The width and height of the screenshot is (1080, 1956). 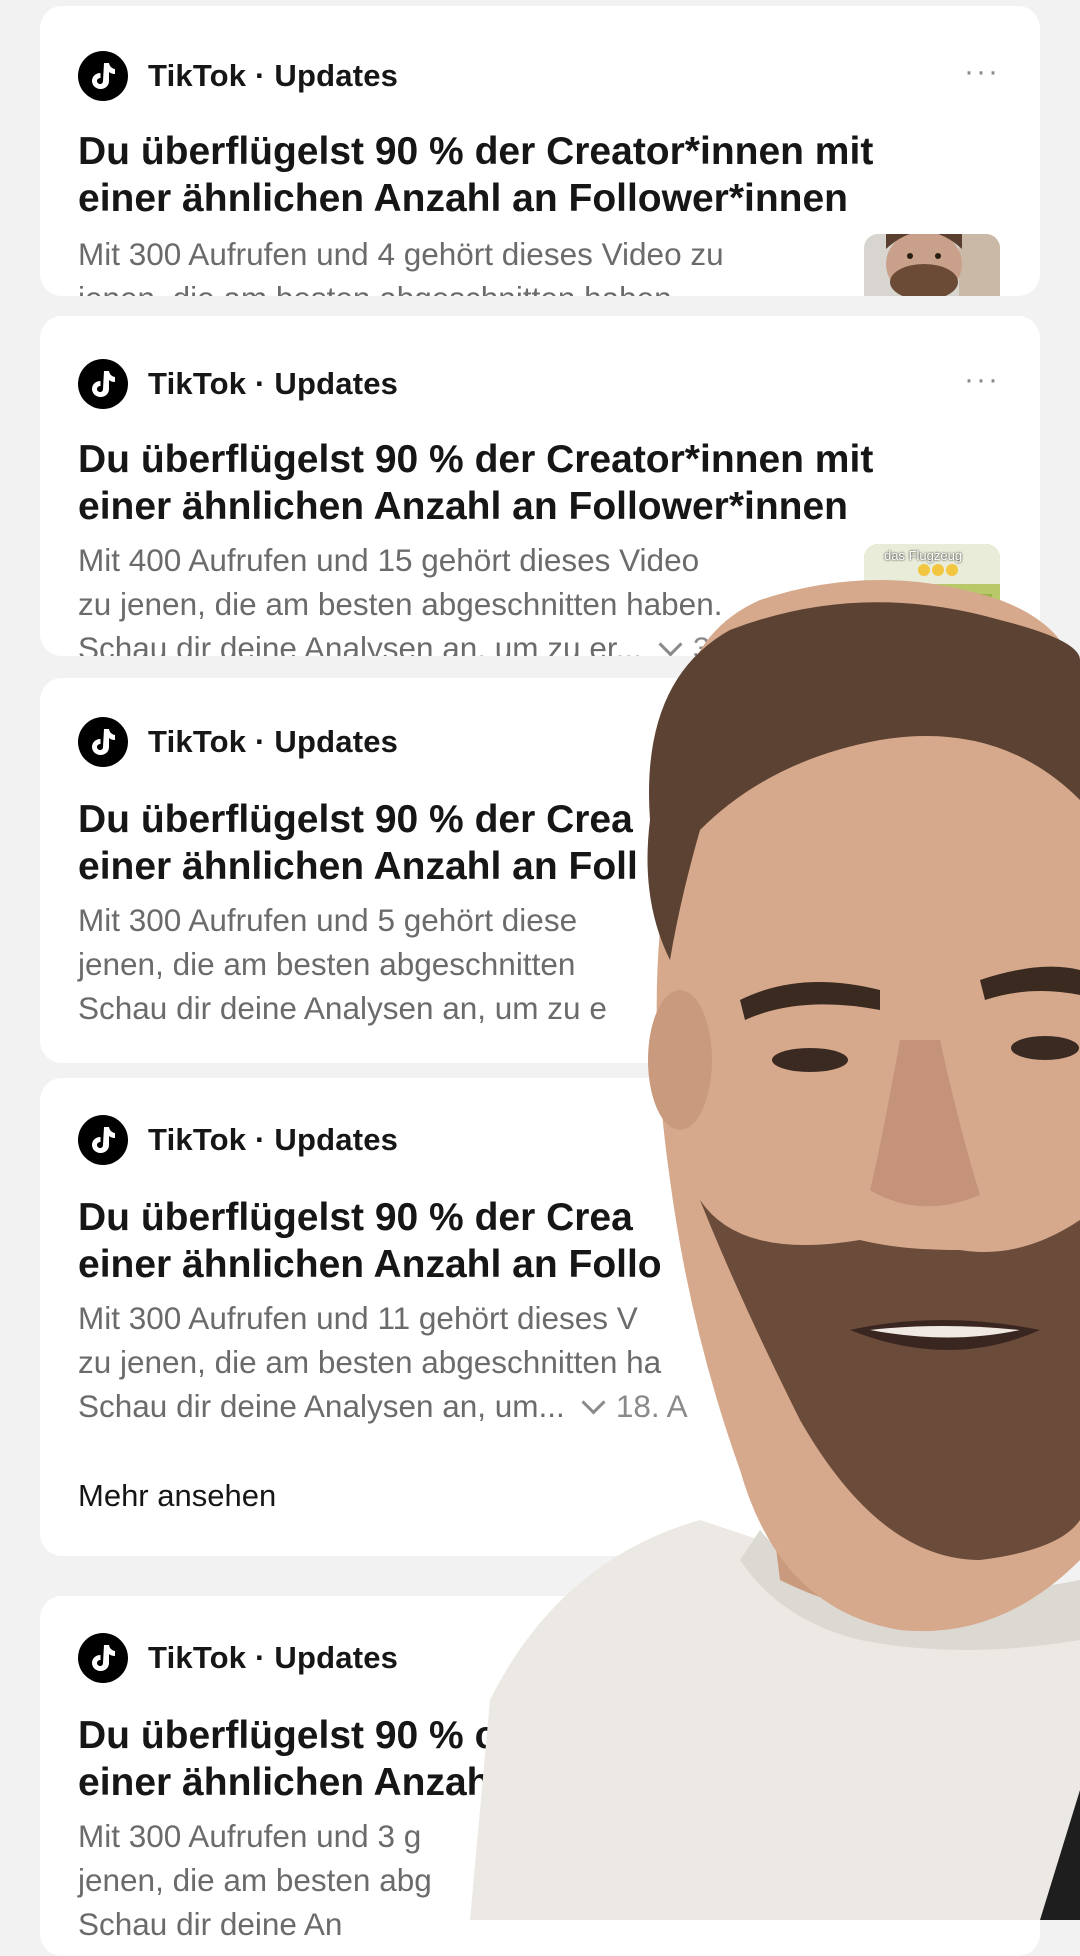 I want to click on timestamp: 3 T, so click(x=715, y=643).